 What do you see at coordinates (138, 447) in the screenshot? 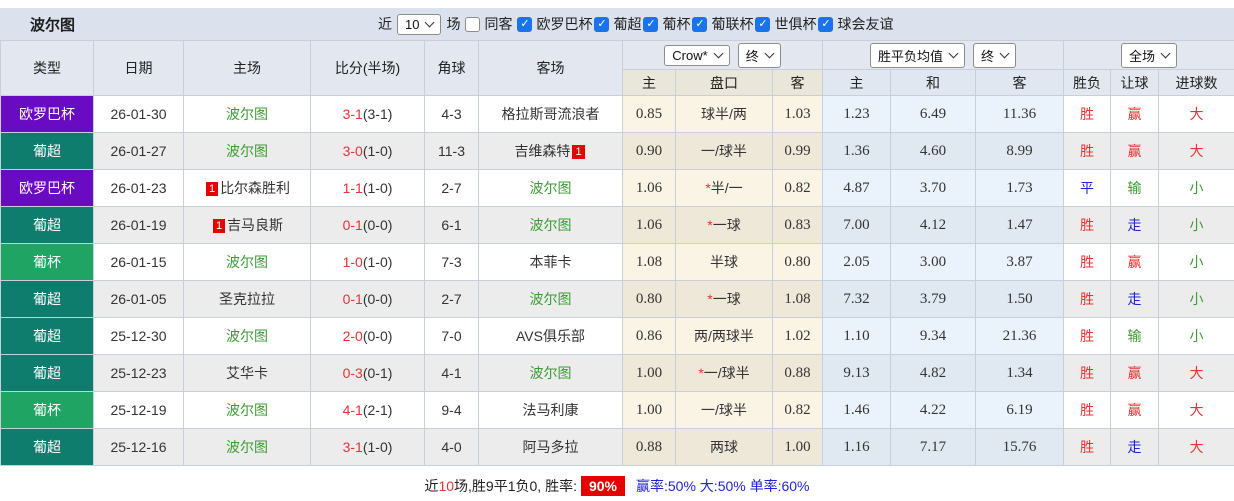
I see `date-cell: 25-12-16` at bounding box center [138, 447].